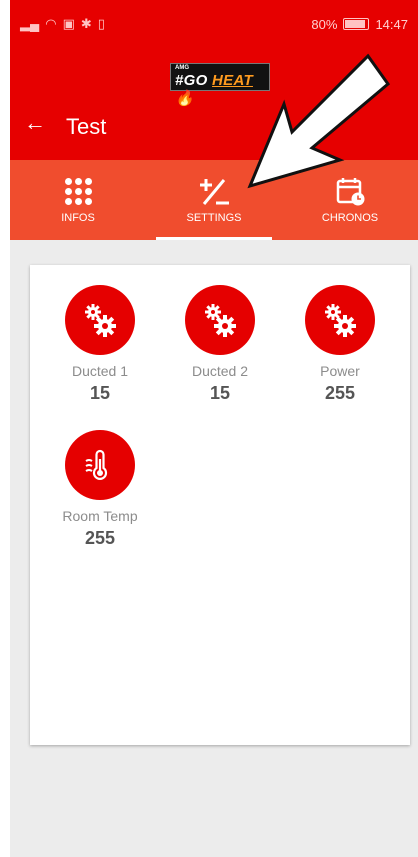 The image size is (418, 857). What do you see at coordinates (101, 23) in the screenshot?
I see `vibrate-icon: ▯` at bounding box center [101, 23].